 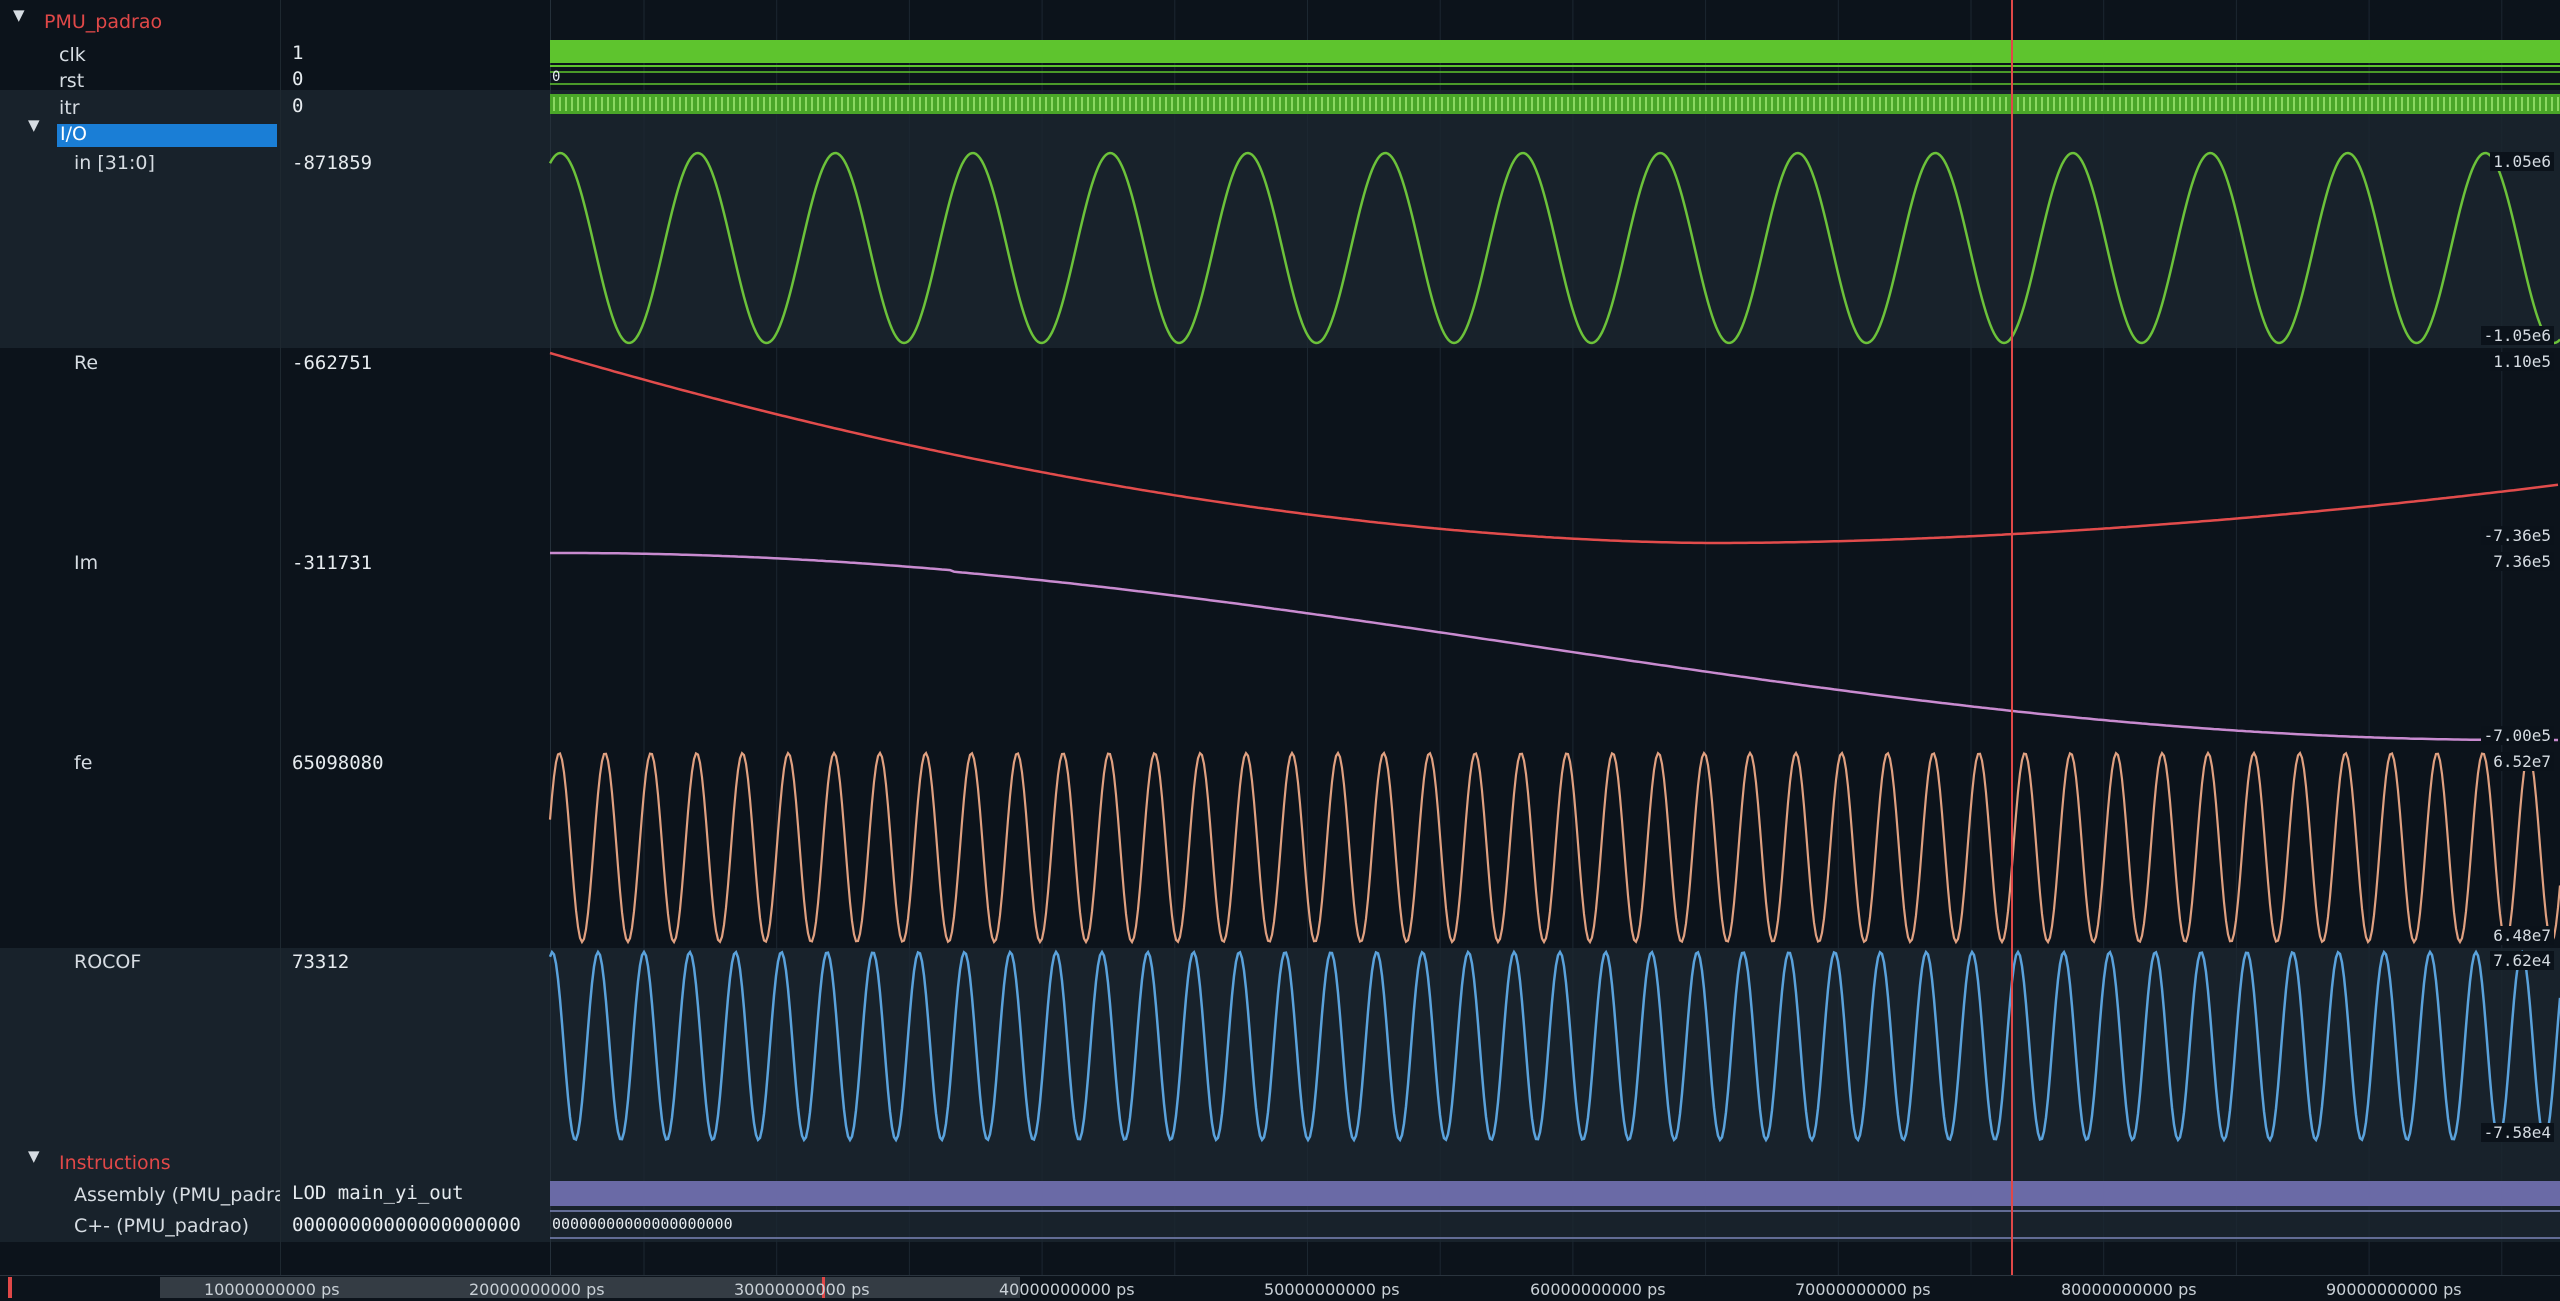 What do you see at coordinates (2522, 161) in the screenshot?
I see `scale-max-in: 1.05e6` at bounding box center [2522, 161].